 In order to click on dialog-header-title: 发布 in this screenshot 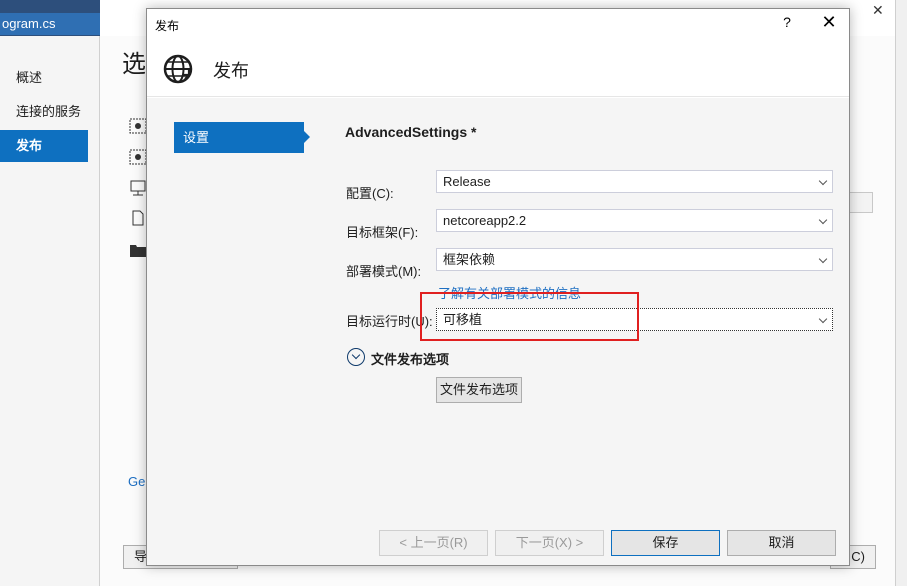, I will do `click(231, 71)`.